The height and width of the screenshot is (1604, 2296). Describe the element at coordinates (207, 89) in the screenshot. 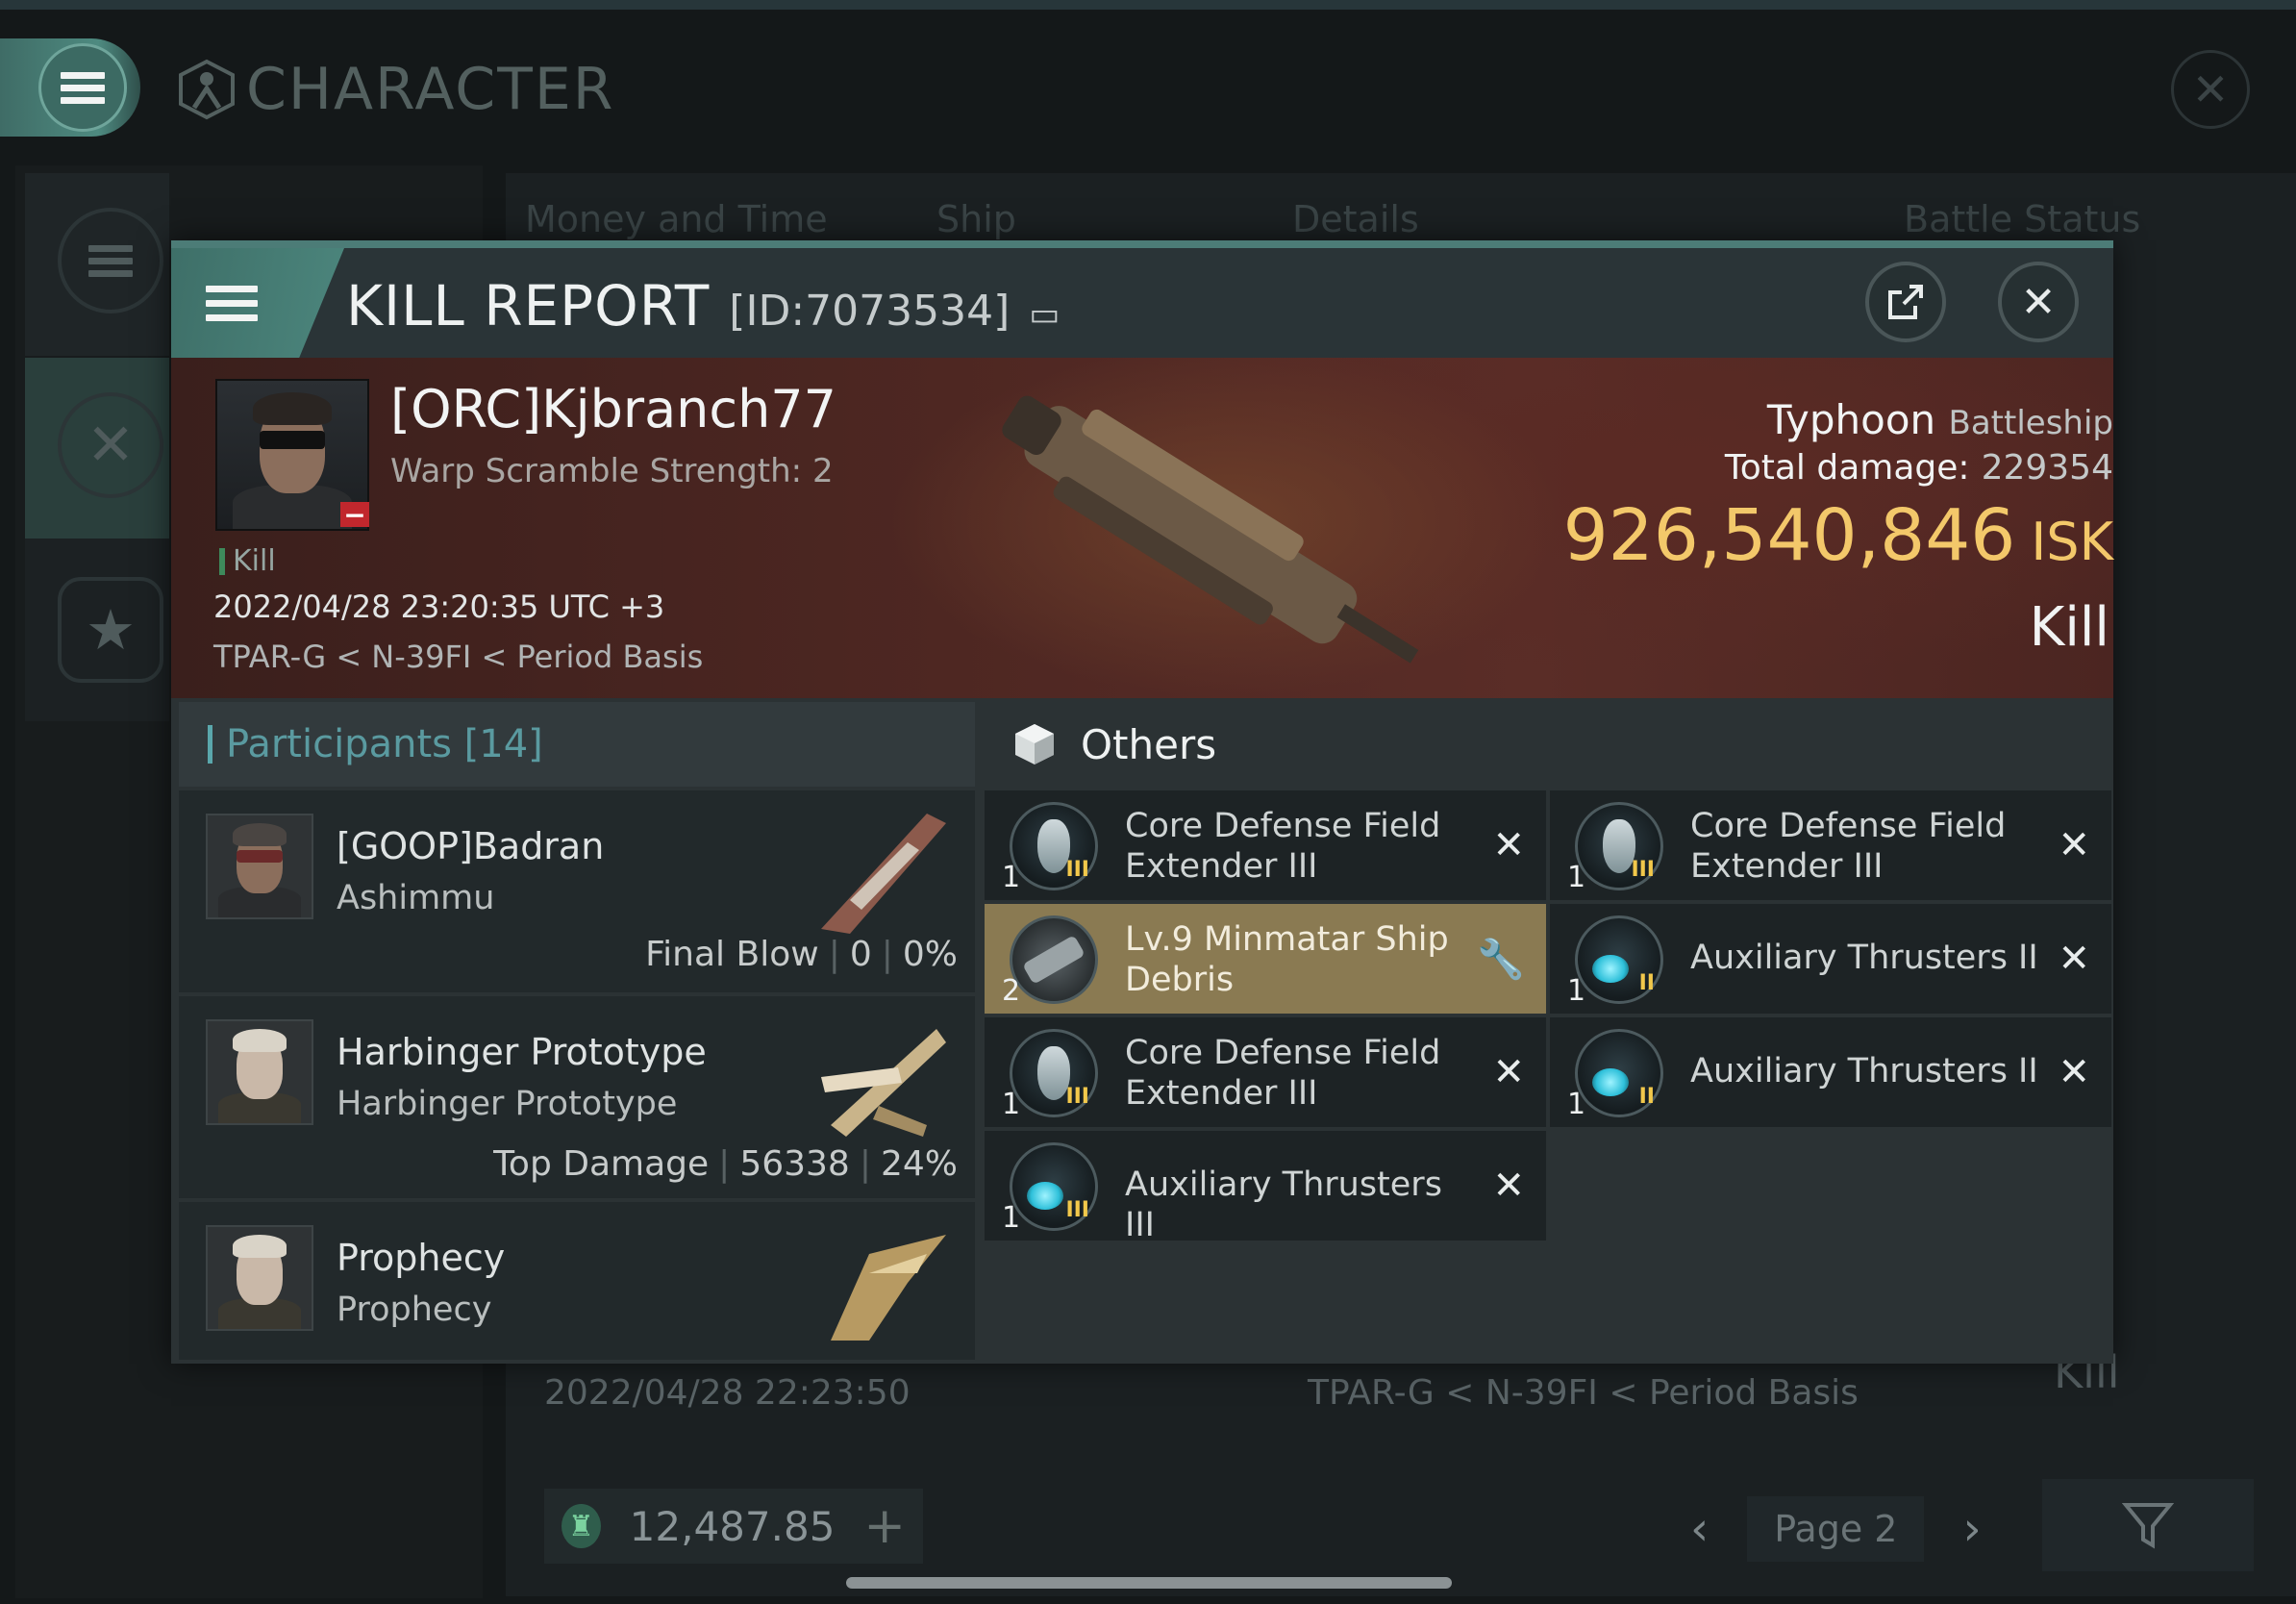

I see `character-icon` at that location.